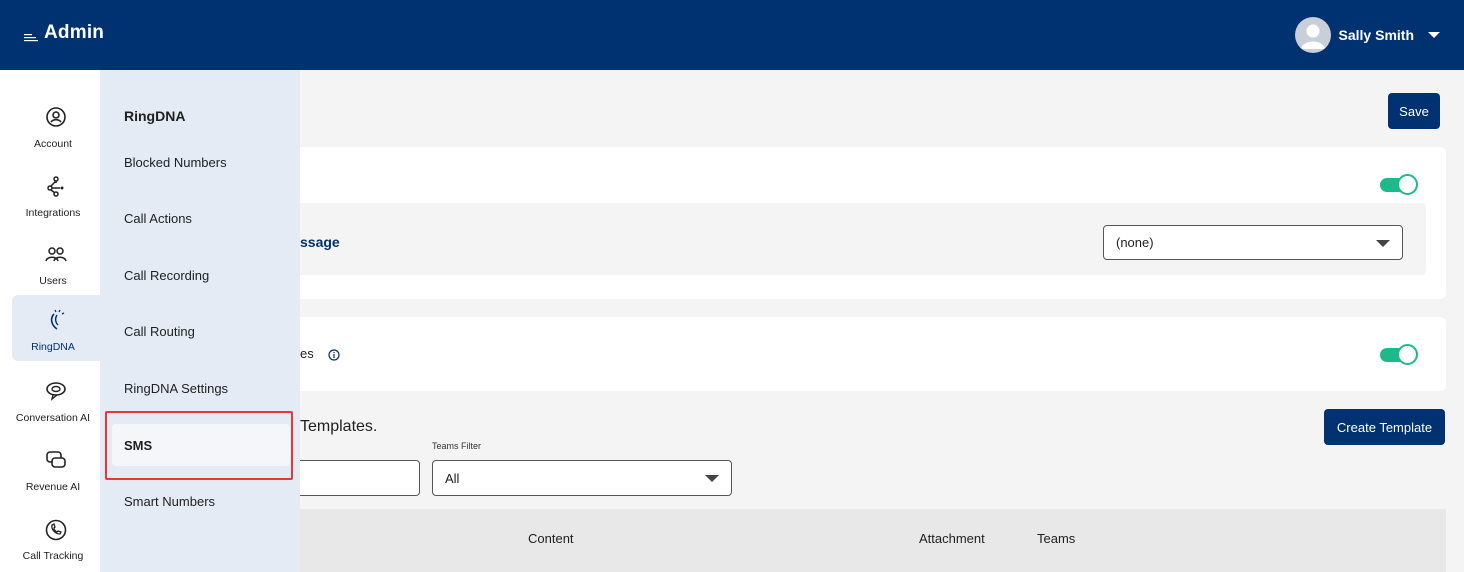 Image resolution: width=1464 pixels, height=572 pixels. I want to click on revenue-ai-icon, so click(56, 459).